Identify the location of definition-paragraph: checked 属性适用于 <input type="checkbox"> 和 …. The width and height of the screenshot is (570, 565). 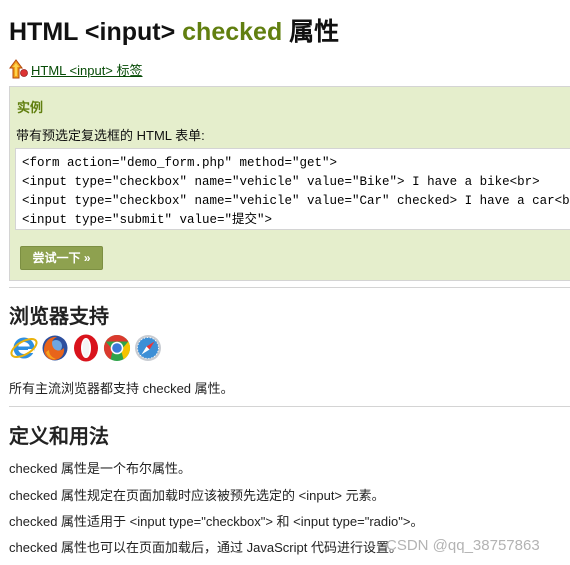
(216, 521).